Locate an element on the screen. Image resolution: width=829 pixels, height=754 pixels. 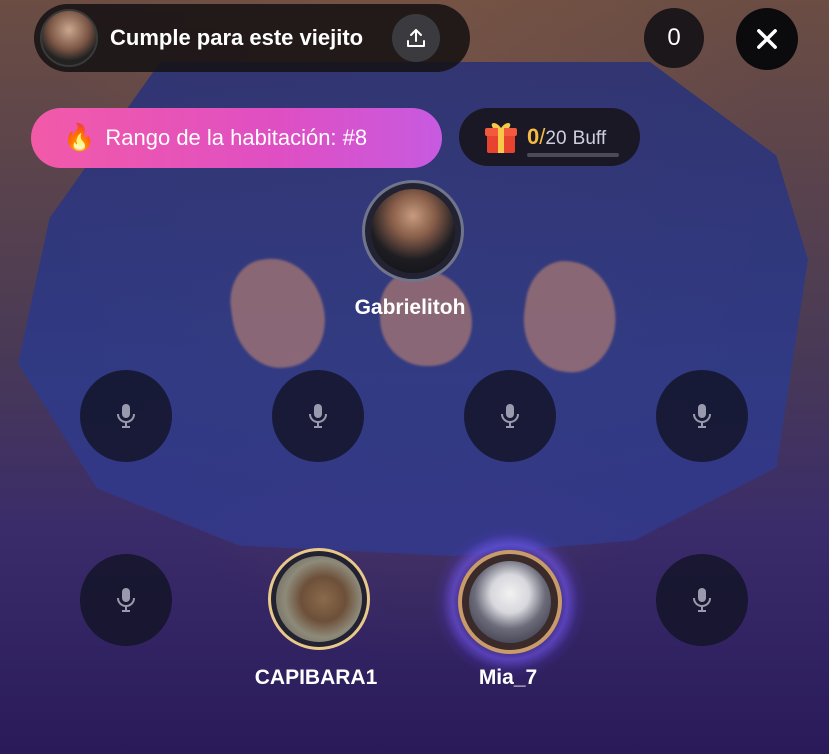
room-title-bar: Cumple para este viejito is located at coordinates (252, 38).